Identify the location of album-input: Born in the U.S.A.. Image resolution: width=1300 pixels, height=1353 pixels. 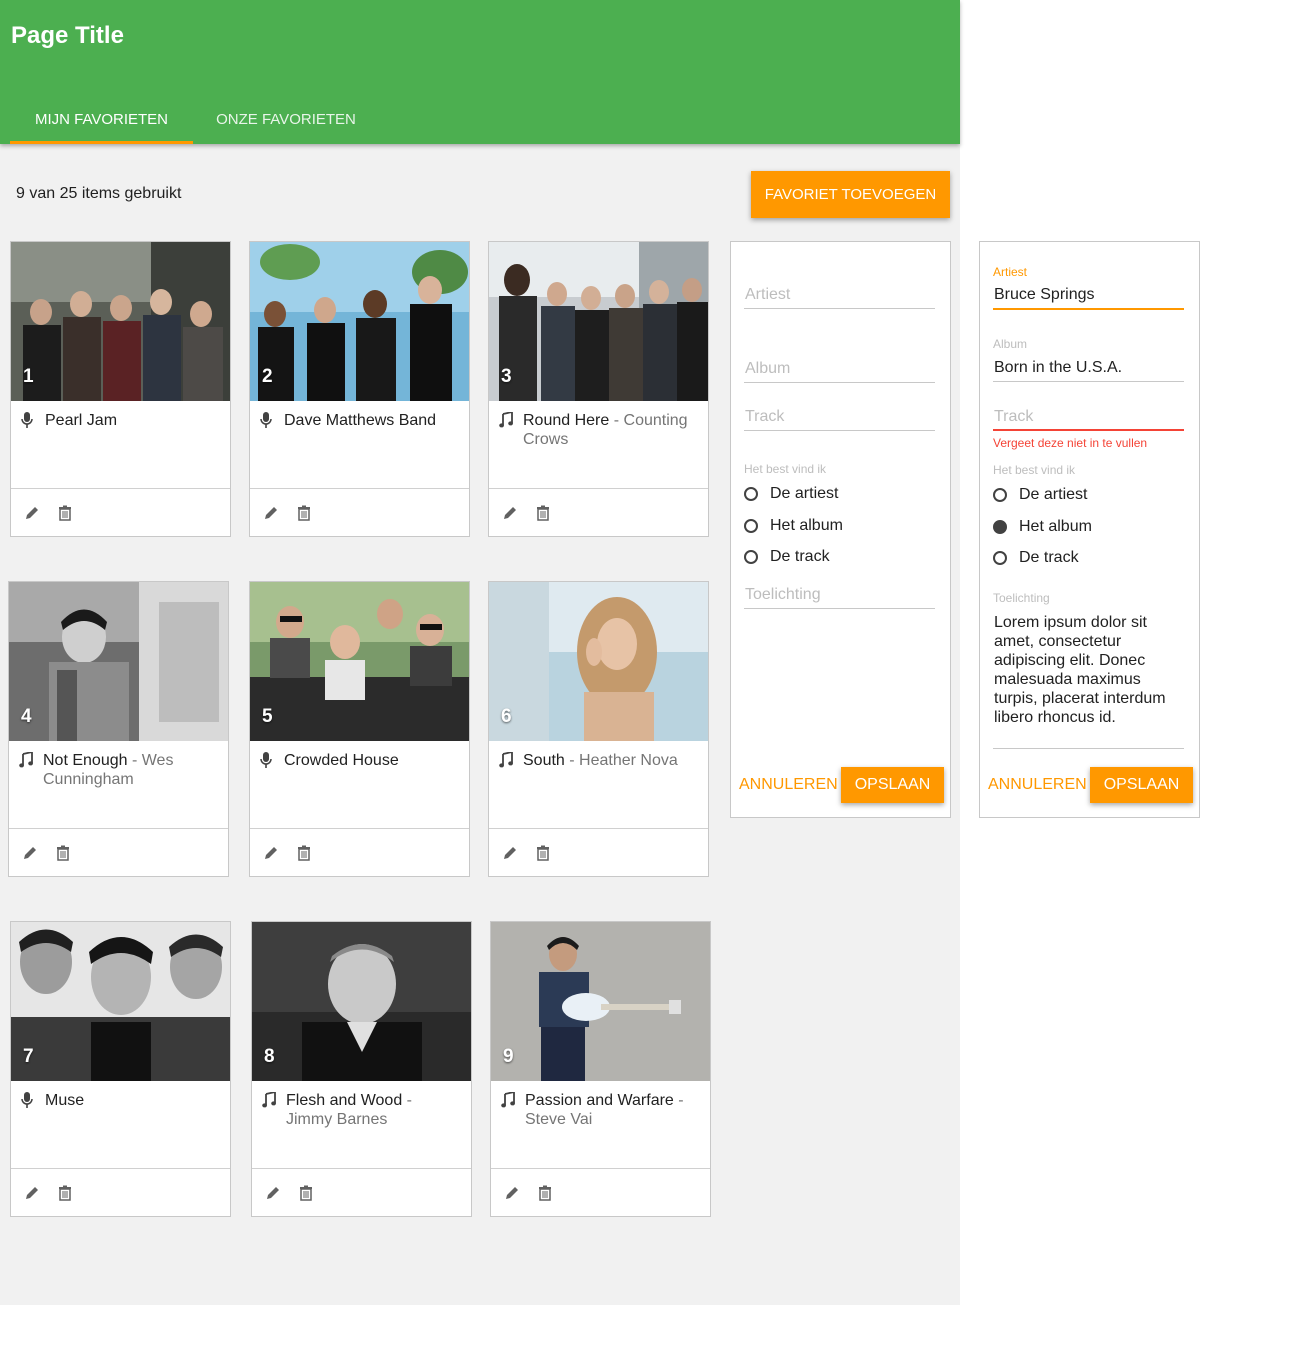
(1088, 371).